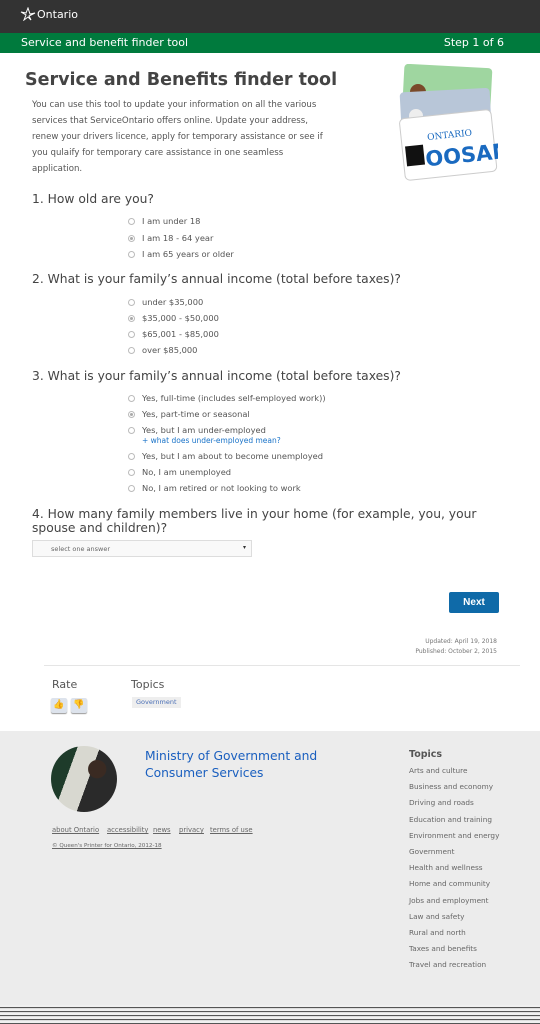 This screenshot has width=540, height=1024. I want to click on question-1-label: 1. How old are you?, so click(93, 199).